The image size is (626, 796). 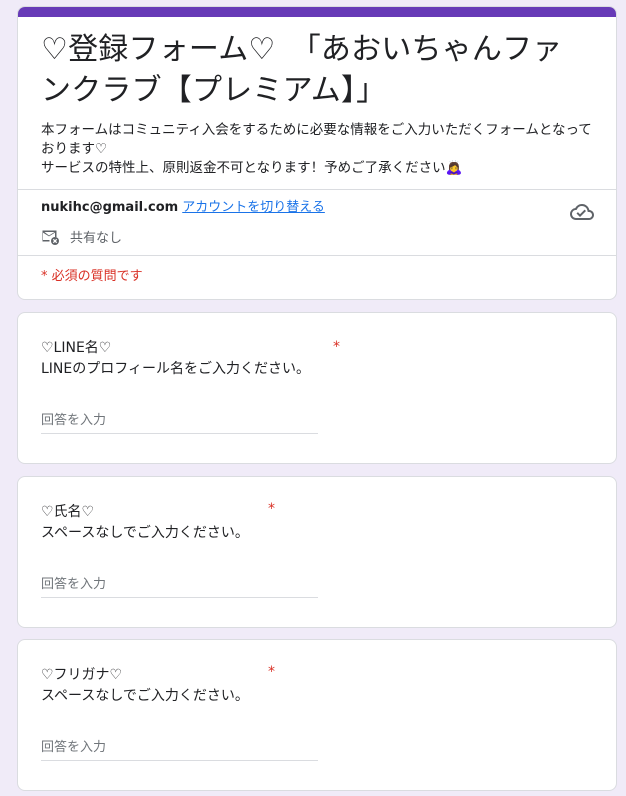 I want to click on form-title: ♡登録フォーム♡ 「あおいちゃんファンクラブ【プレミアム】」, so click(x=302, y=70).